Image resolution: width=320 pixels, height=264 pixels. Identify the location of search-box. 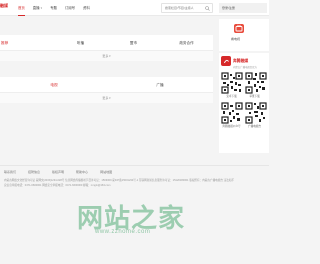
(187, 8).